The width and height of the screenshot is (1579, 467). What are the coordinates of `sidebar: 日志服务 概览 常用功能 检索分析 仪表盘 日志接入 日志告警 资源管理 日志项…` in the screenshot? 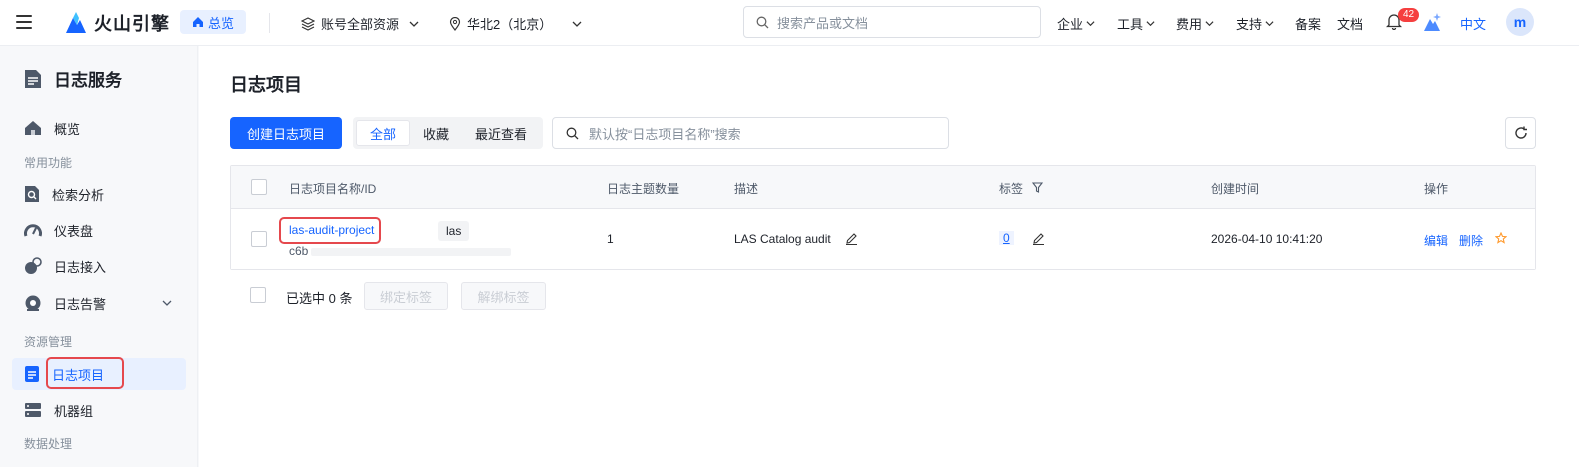 It's located at (99, 256).